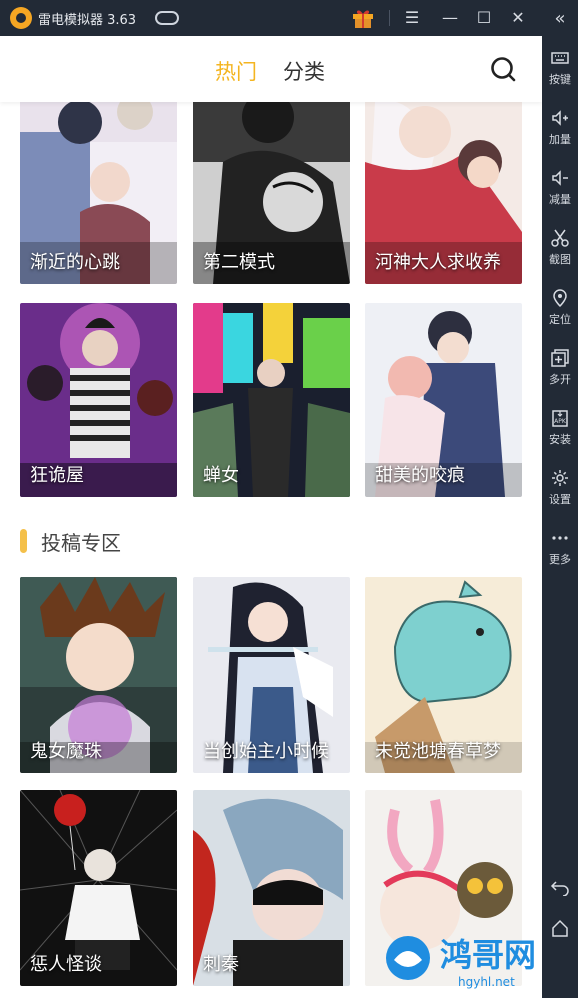 The image size is (578, 998). I want to click on comic-title: 狂诡屋, so click(57, 475).